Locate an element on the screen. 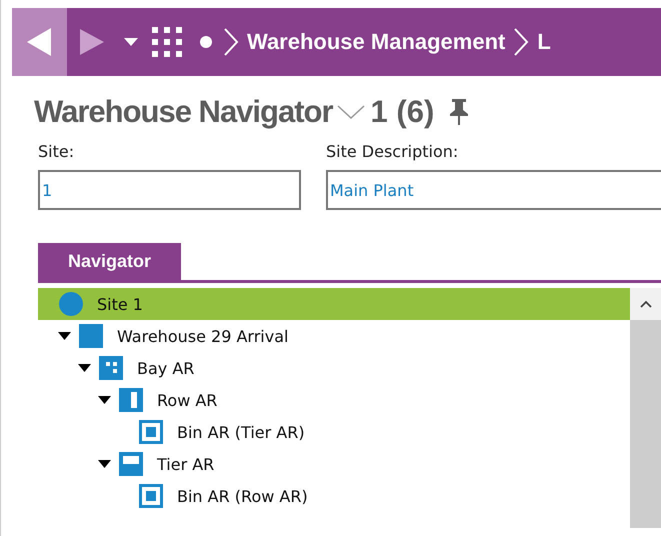 The image size is (661, 536). text-field: Main Plant is located at coordinates (493, 190).